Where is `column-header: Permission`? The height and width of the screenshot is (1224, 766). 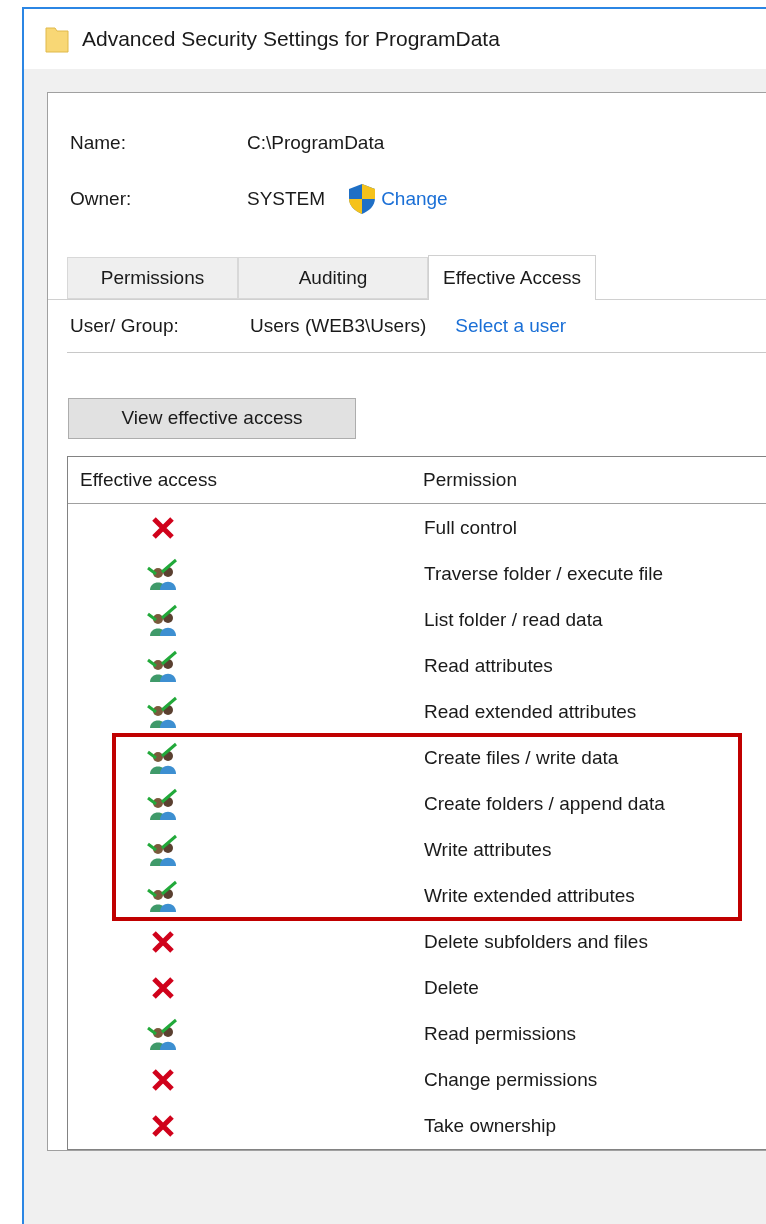 column-header: Permission is located at coordinates (470, 479).